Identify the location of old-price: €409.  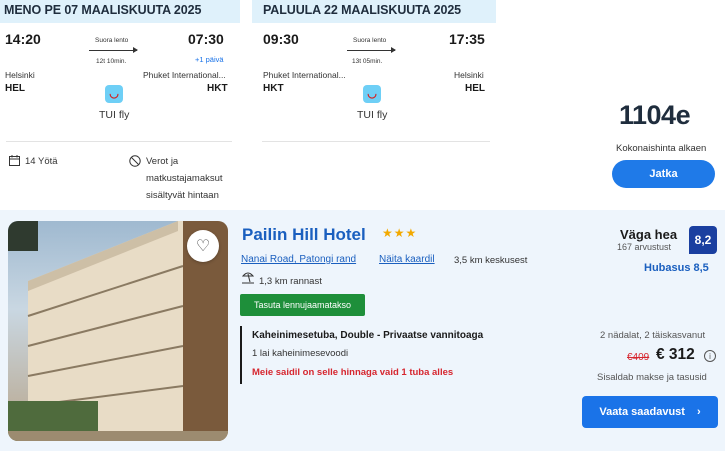
(638, 357).